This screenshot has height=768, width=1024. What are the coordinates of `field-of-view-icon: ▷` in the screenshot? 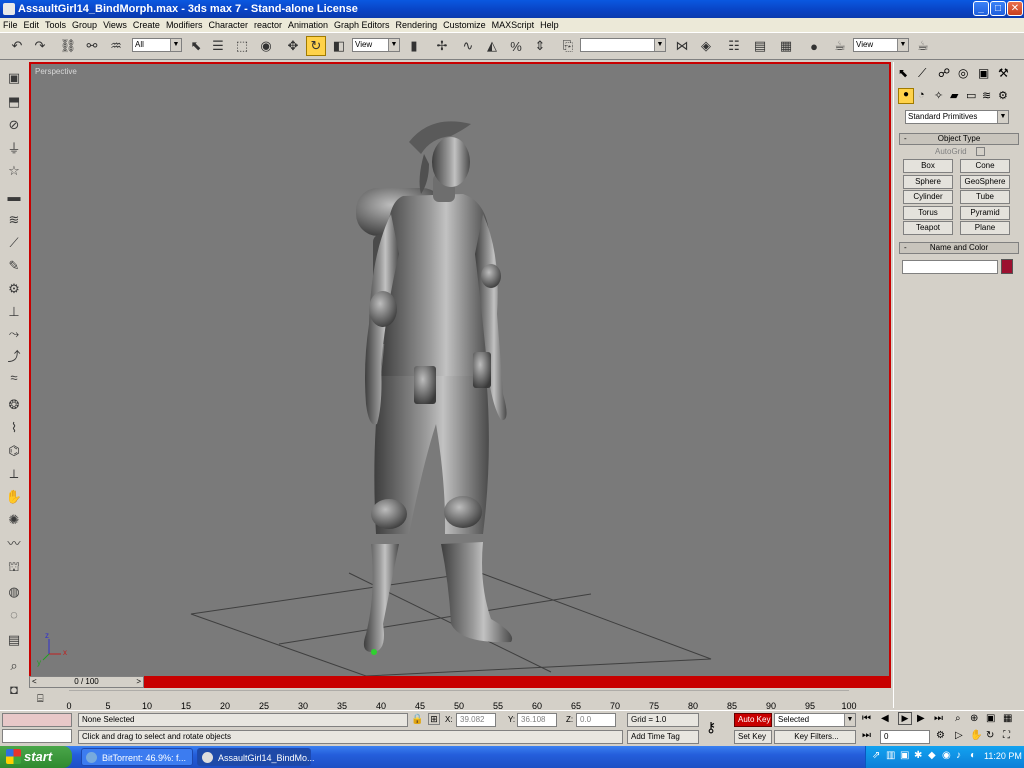 It's located at (959, 735).